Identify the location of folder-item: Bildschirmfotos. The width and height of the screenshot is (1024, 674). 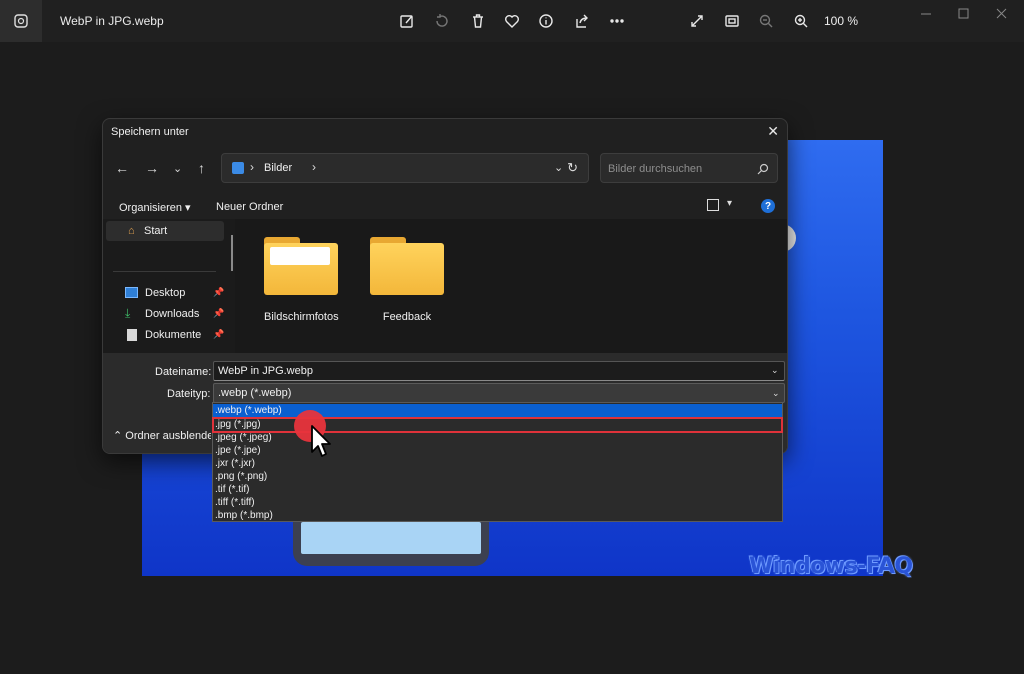
(302, 280).